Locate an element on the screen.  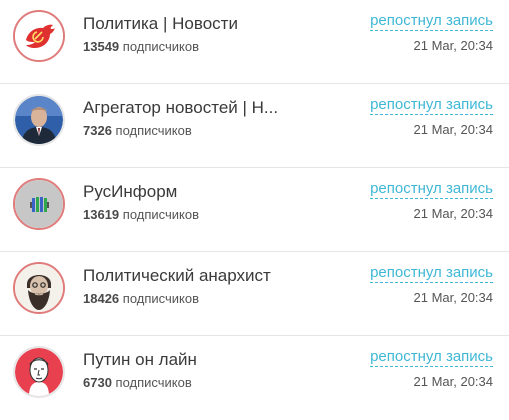
man-portrait-sketch-icon is located at coordinates (39, 372).